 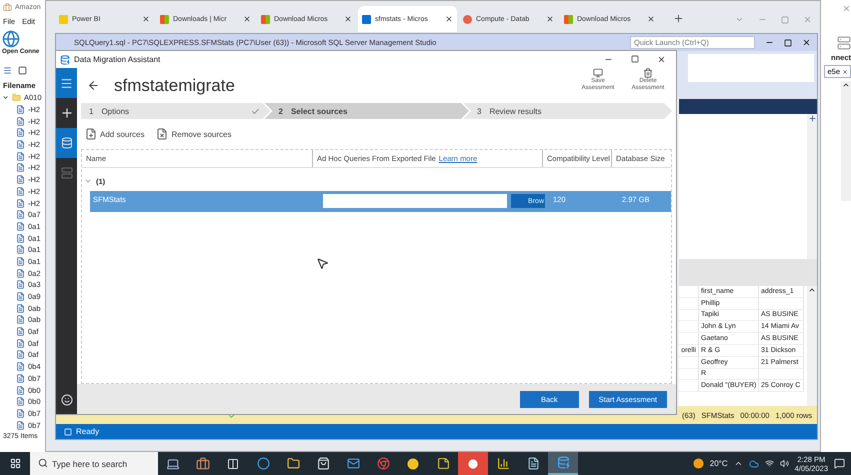 I want to click on cloud-icon, so click(x=753, y=463).